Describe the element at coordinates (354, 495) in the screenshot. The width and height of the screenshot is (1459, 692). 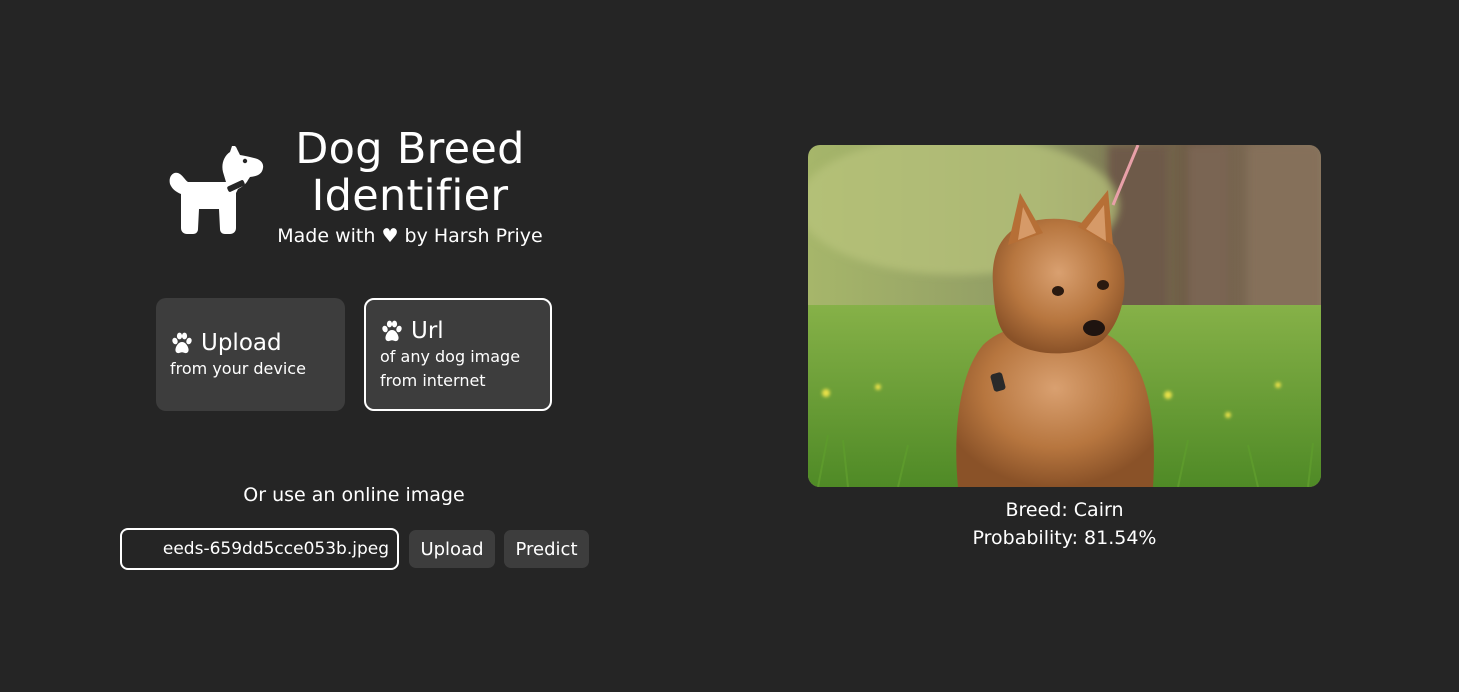
I see `online-image-label: Or use an online image` at that location.